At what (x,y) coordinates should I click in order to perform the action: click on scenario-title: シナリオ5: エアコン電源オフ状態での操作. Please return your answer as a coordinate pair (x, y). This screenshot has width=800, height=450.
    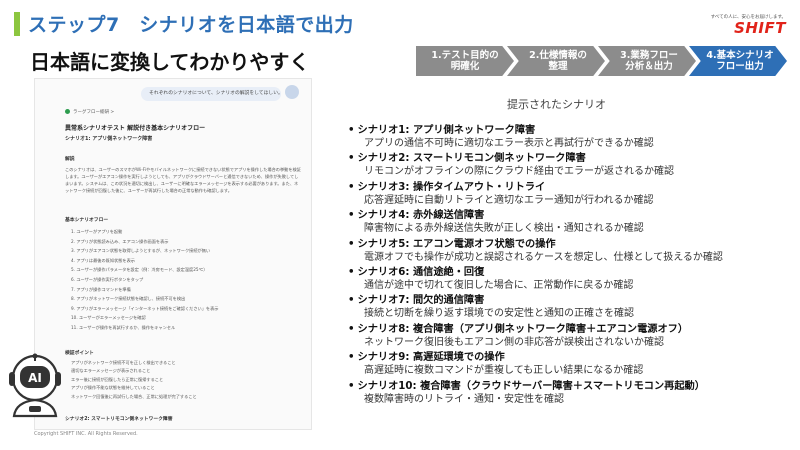
    Looking at the image, I should click on (573, 244).